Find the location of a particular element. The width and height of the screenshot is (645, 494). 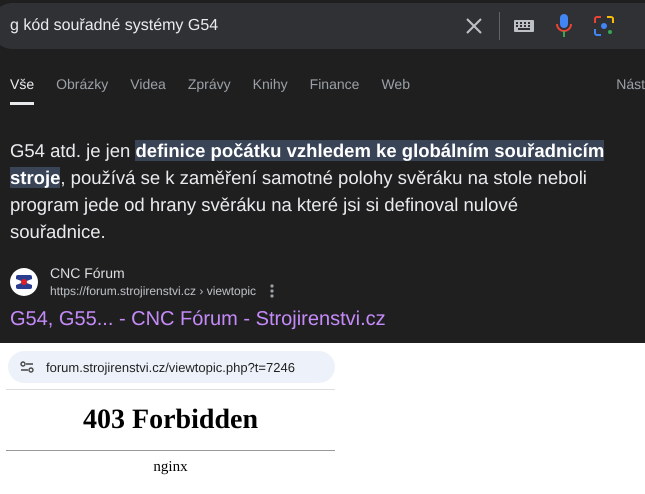

site-settings-icon is located at coordinates (27, 367).